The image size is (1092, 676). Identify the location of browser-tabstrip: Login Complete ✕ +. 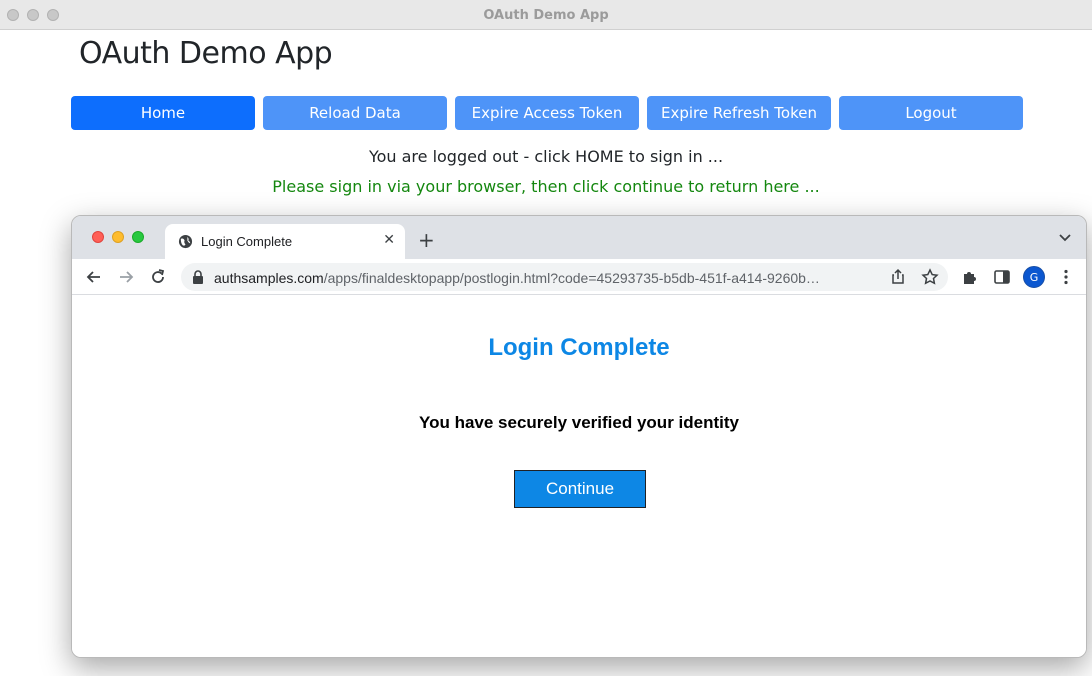
(579, 237).